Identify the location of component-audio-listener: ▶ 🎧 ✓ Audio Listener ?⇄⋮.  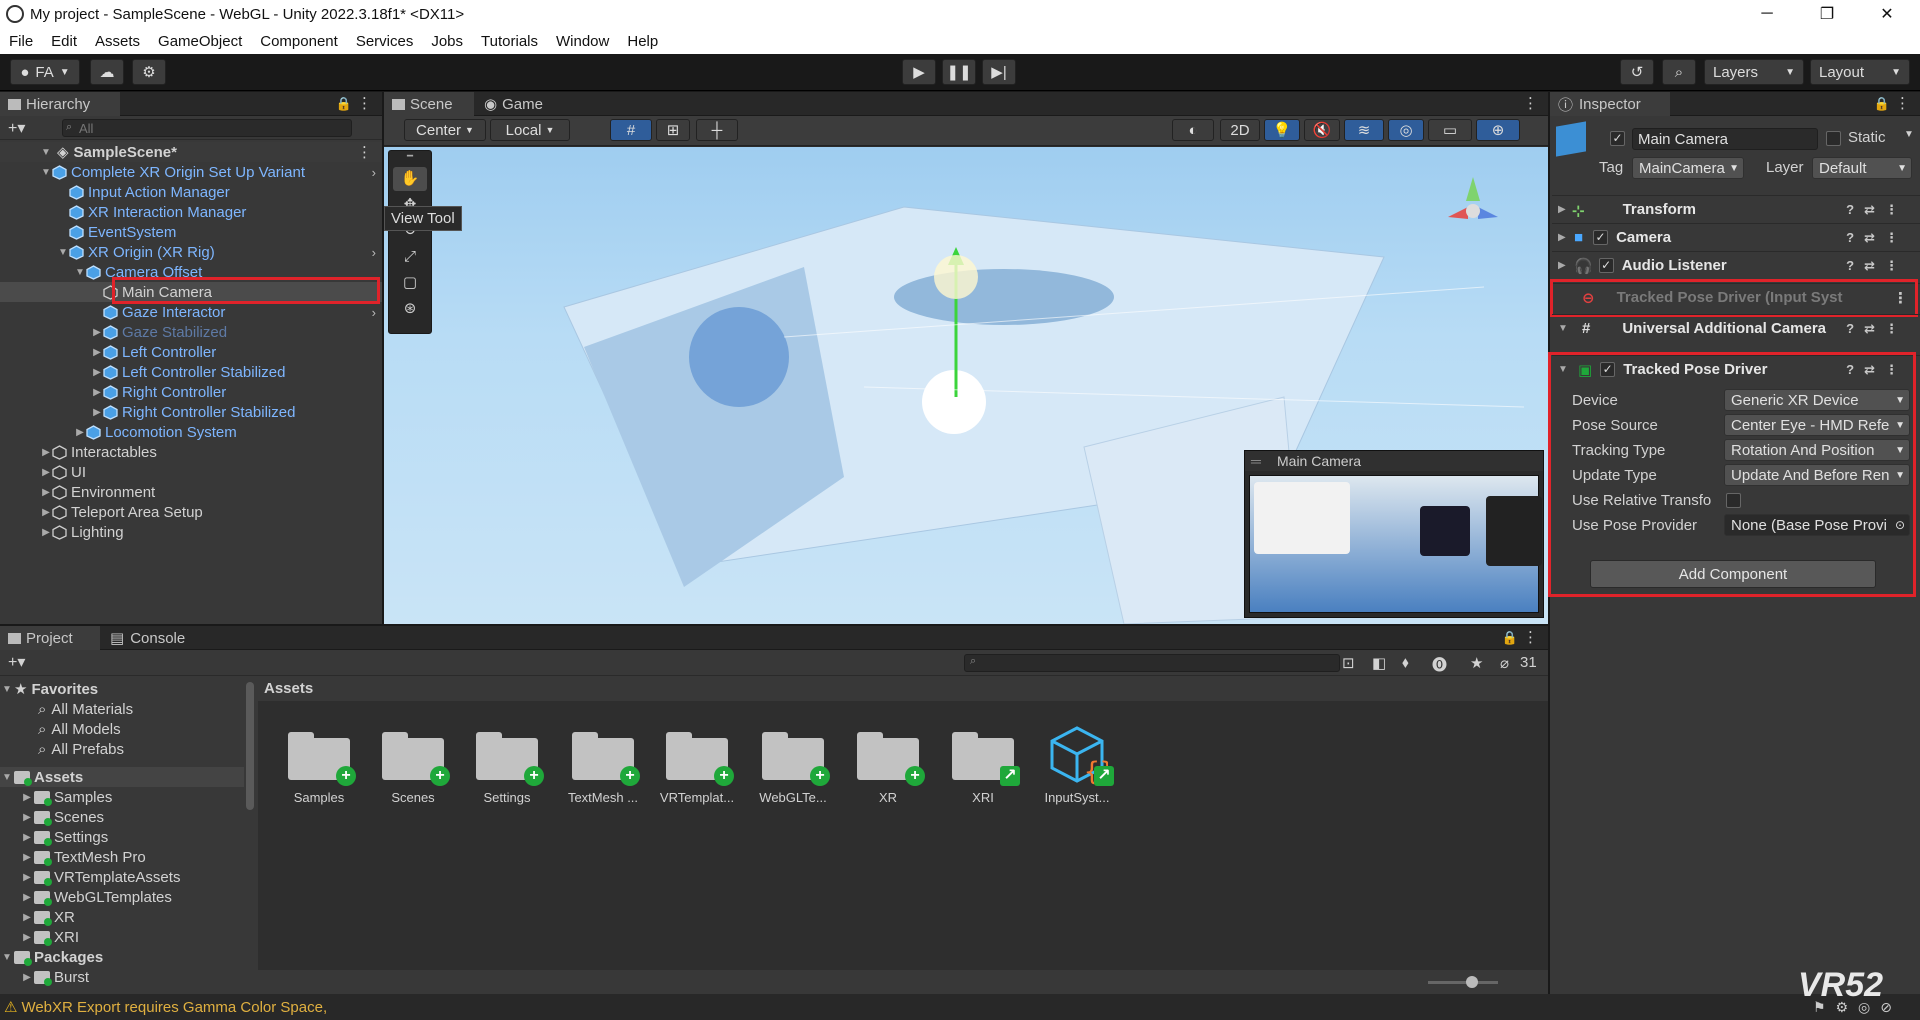
(1736, 265).